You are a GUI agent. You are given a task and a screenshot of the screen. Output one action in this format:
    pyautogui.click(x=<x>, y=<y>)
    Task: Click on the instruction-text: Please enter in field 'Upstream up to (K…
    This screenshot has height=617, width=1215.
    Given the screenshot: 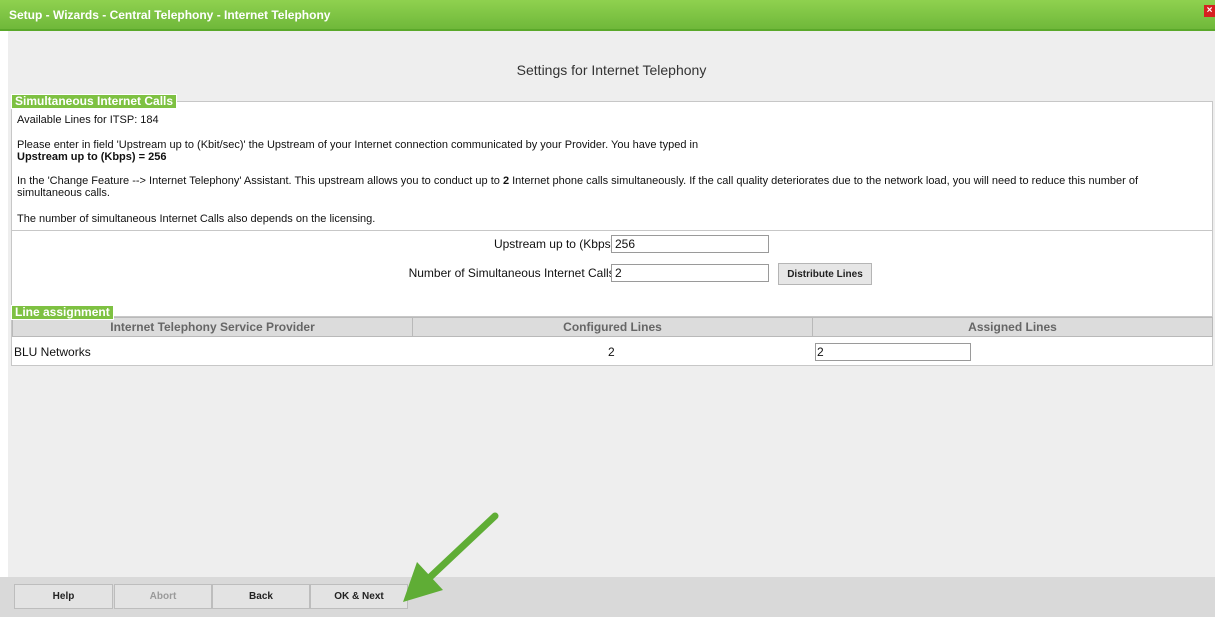 What is the action you would take?
    pyautogui.click(x=358, y=145)
    